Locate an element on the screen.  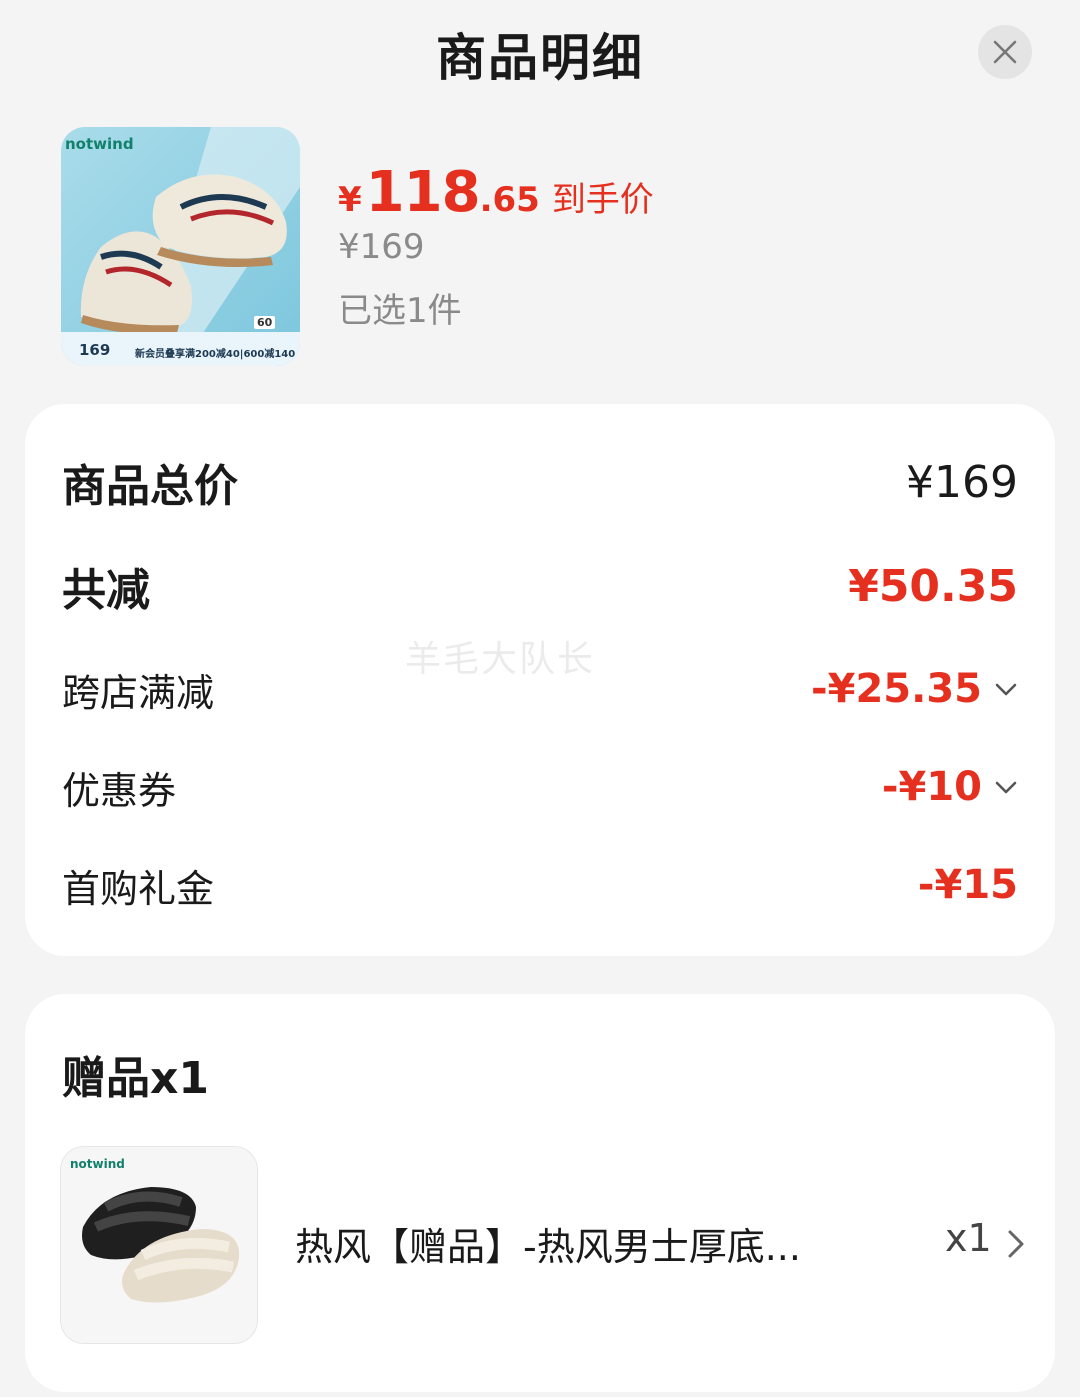
watermark: 羊毛大队长 is located at coordinates (500, 659).